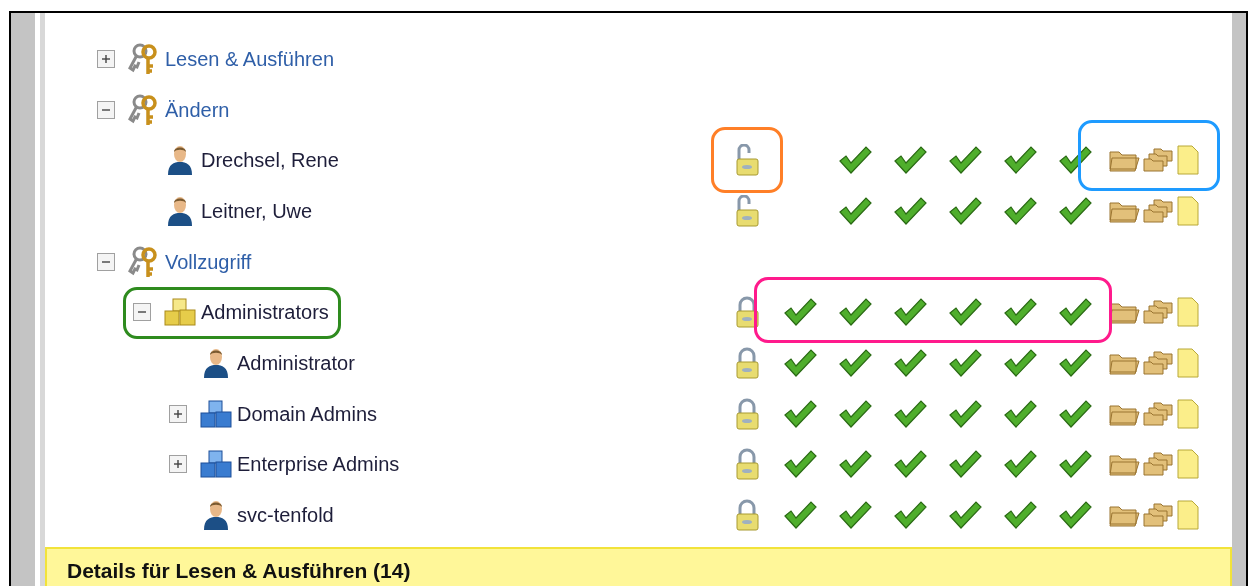 The height and width of the screenshot is (586, 1255). What do you see at coordinates (249, 58) in the screenshot?
I see `permission-link: Lesen & Ausführen` at bounding box center [249, 58].